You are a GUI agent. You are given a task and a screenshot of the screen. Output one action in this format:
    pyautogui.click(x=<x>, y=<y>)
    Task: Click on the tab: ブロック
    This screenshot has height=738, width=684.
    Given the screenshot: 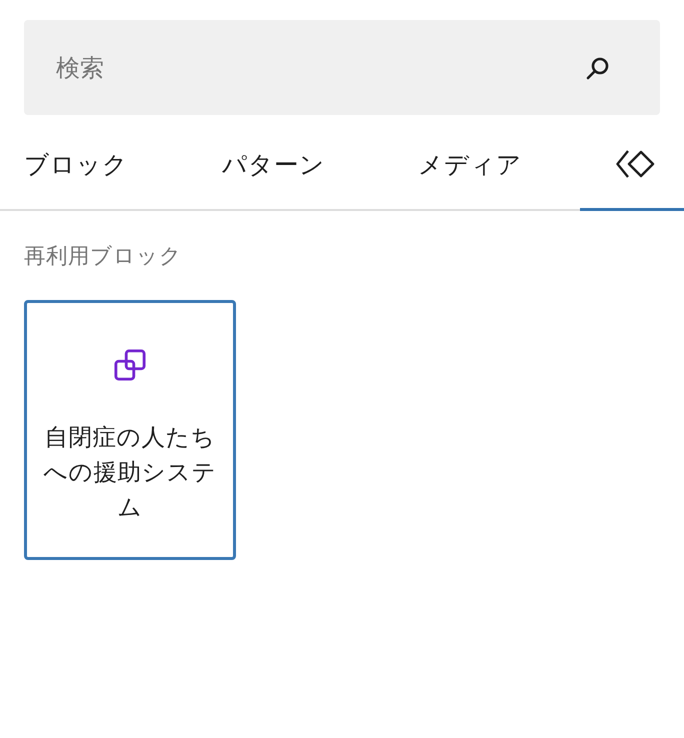 What is the action you would take?
    pyautogui.click(x=99, y=165)
    